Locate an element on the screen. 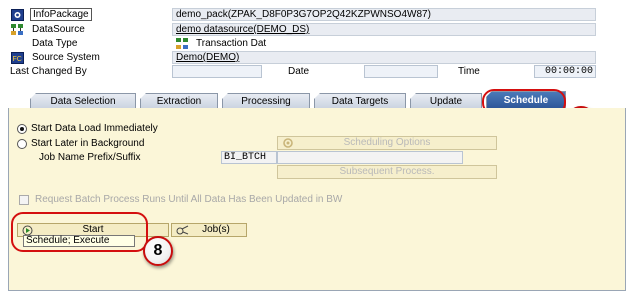 The height and width of the screenshot is (295, 628). jobs-icon is located at coordinates (183, 232).